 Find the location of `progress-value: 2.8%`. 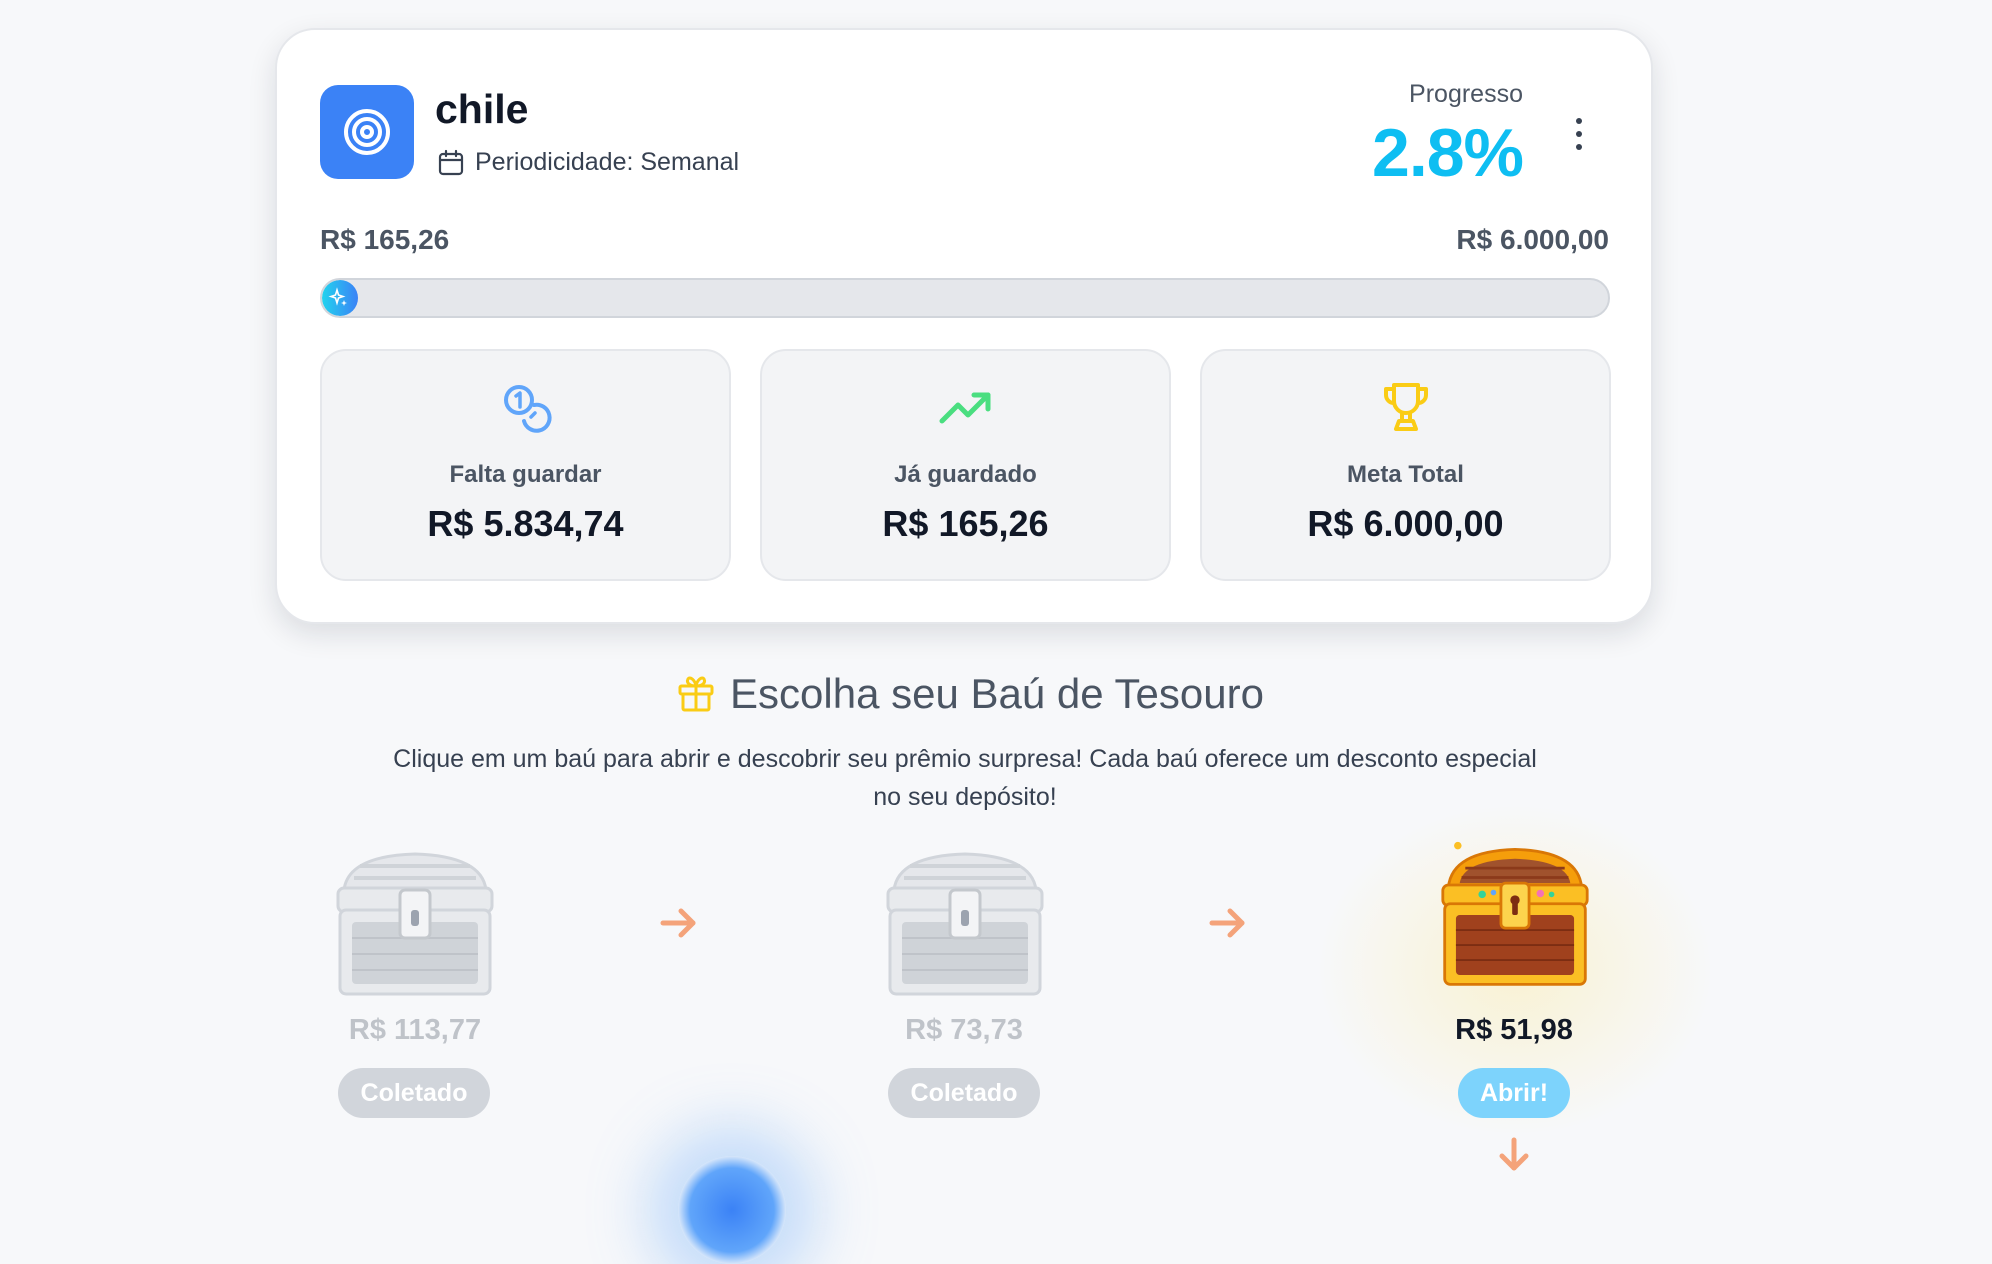

progress-value: 2.8% is located at coordinates (1448, 153).